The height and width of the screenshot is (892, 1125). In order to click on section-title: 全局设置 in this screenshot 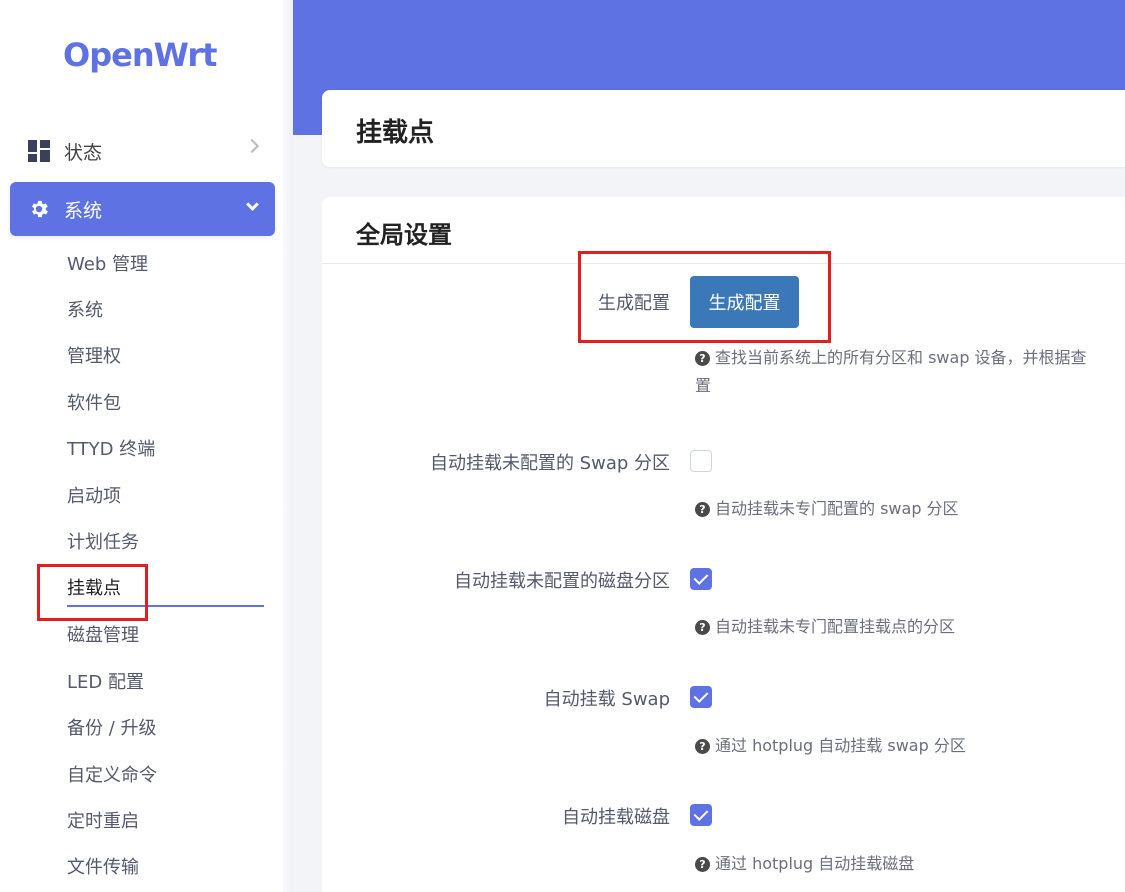, I will do `click(404, 235)`.